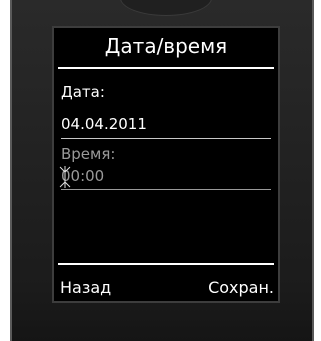 The image size is (321, 341). I want to click on screen-title: Дата/время, so click(166, 46).